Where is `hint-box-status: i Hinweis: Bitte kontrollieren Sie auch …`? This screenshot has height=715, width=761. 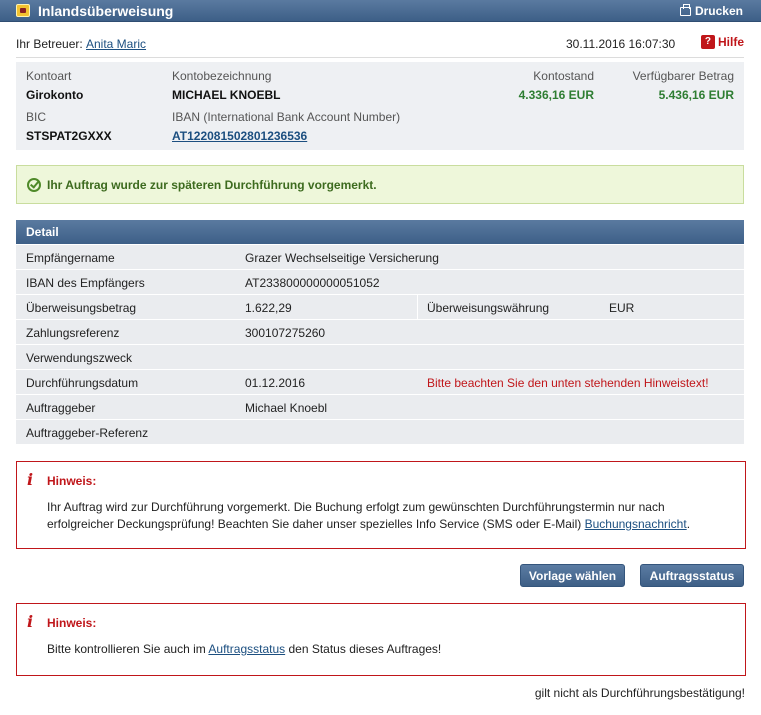
hint-box-status: i Hinweis: Bitte kontrollieren Sie auch … is located at coordinates (381, 639).